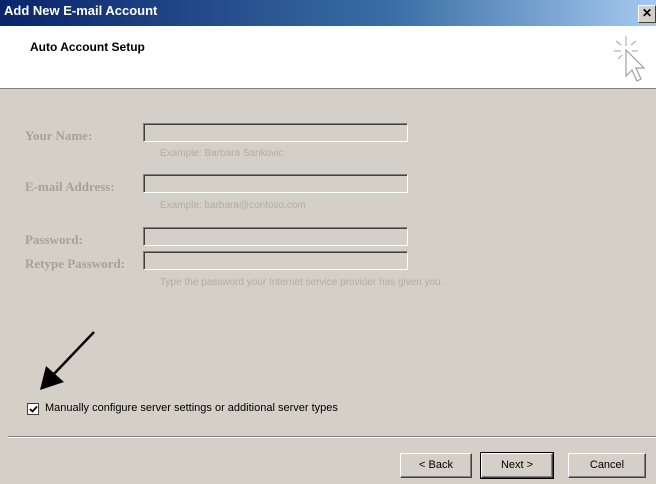  I want to click on next-button: Next >, so click(517, 465).